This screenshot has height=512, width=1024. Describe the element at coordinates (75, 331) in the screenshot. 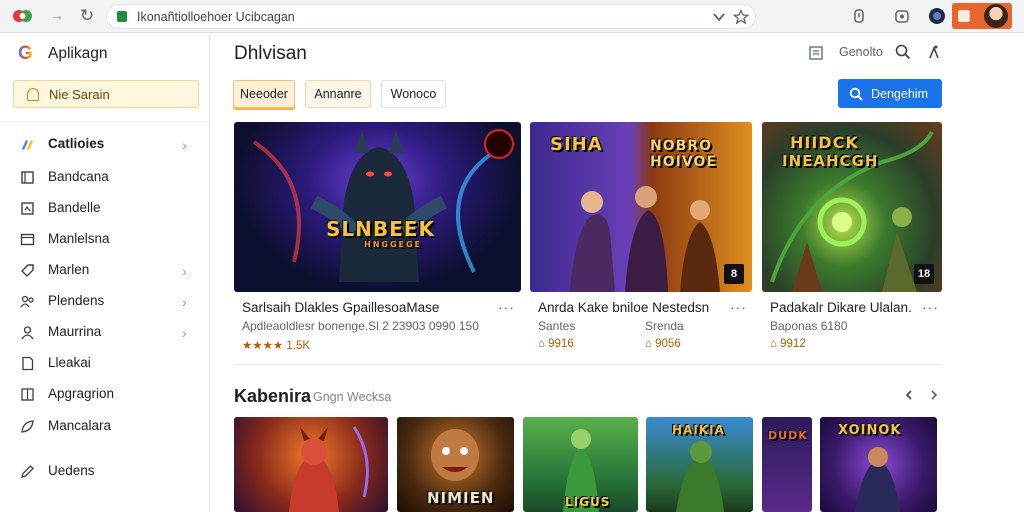

I see `sidebar-item-label: Maurrina` at that location.